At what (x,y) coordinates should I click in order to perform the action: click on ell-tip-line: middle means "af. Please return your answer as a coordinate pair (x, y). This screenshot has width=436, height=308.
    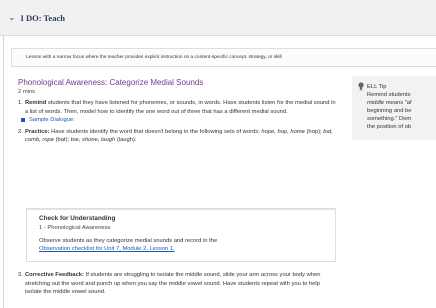
    Looking at the image, I should click on (401, 103).